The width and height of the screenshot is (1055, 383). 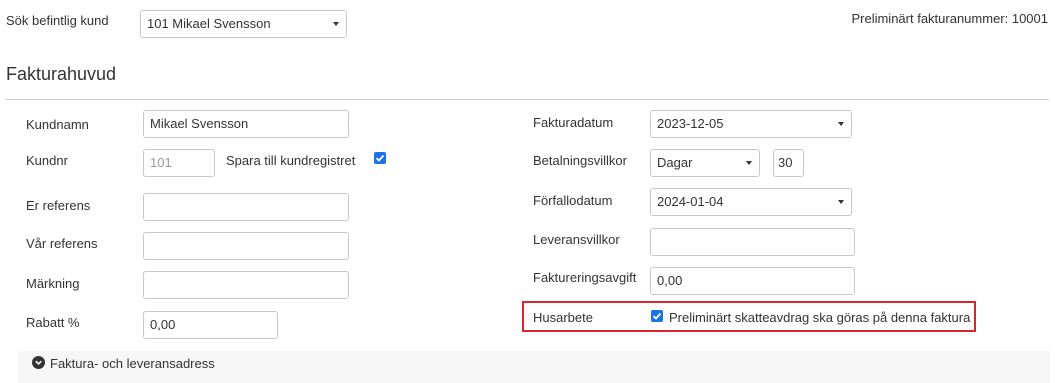 What do you see at coordinates (580, 160) in the screenshot?
I see `betalningsvillkor-label: Betalningsvillkor` at bounding box center [580, 160].